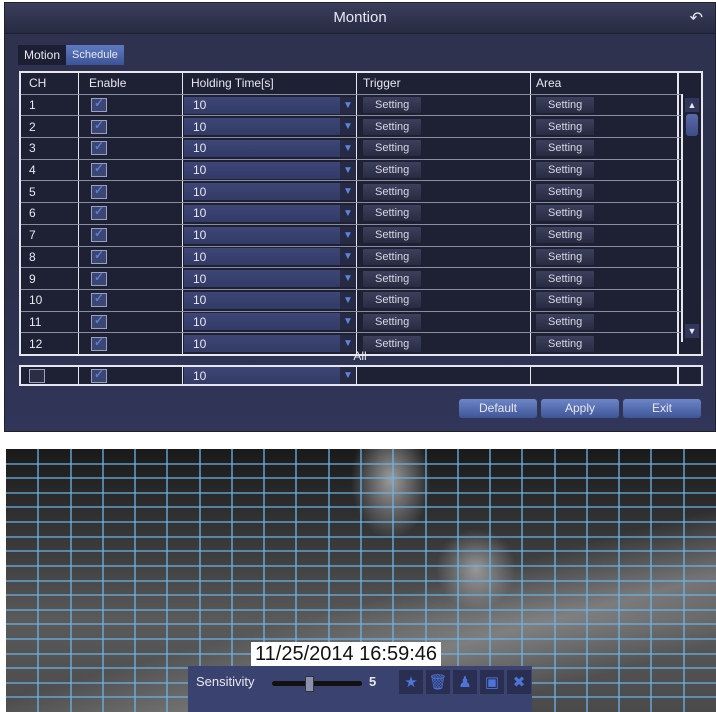 The height and width of the screenshot is (712, 716). What do you see at coordinates (42, 55) in the screenshot?
I see `tab-motion: Motion` at bounding box center [42, 55].